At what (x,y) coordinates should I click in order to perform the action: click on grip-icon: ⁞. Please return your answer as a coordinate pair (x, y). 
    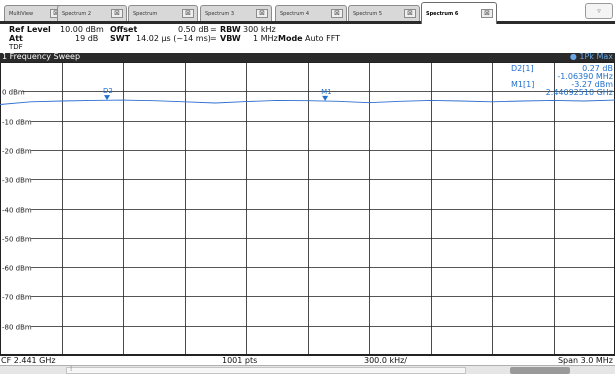
    Looking at the image, I should click on (71, 369).